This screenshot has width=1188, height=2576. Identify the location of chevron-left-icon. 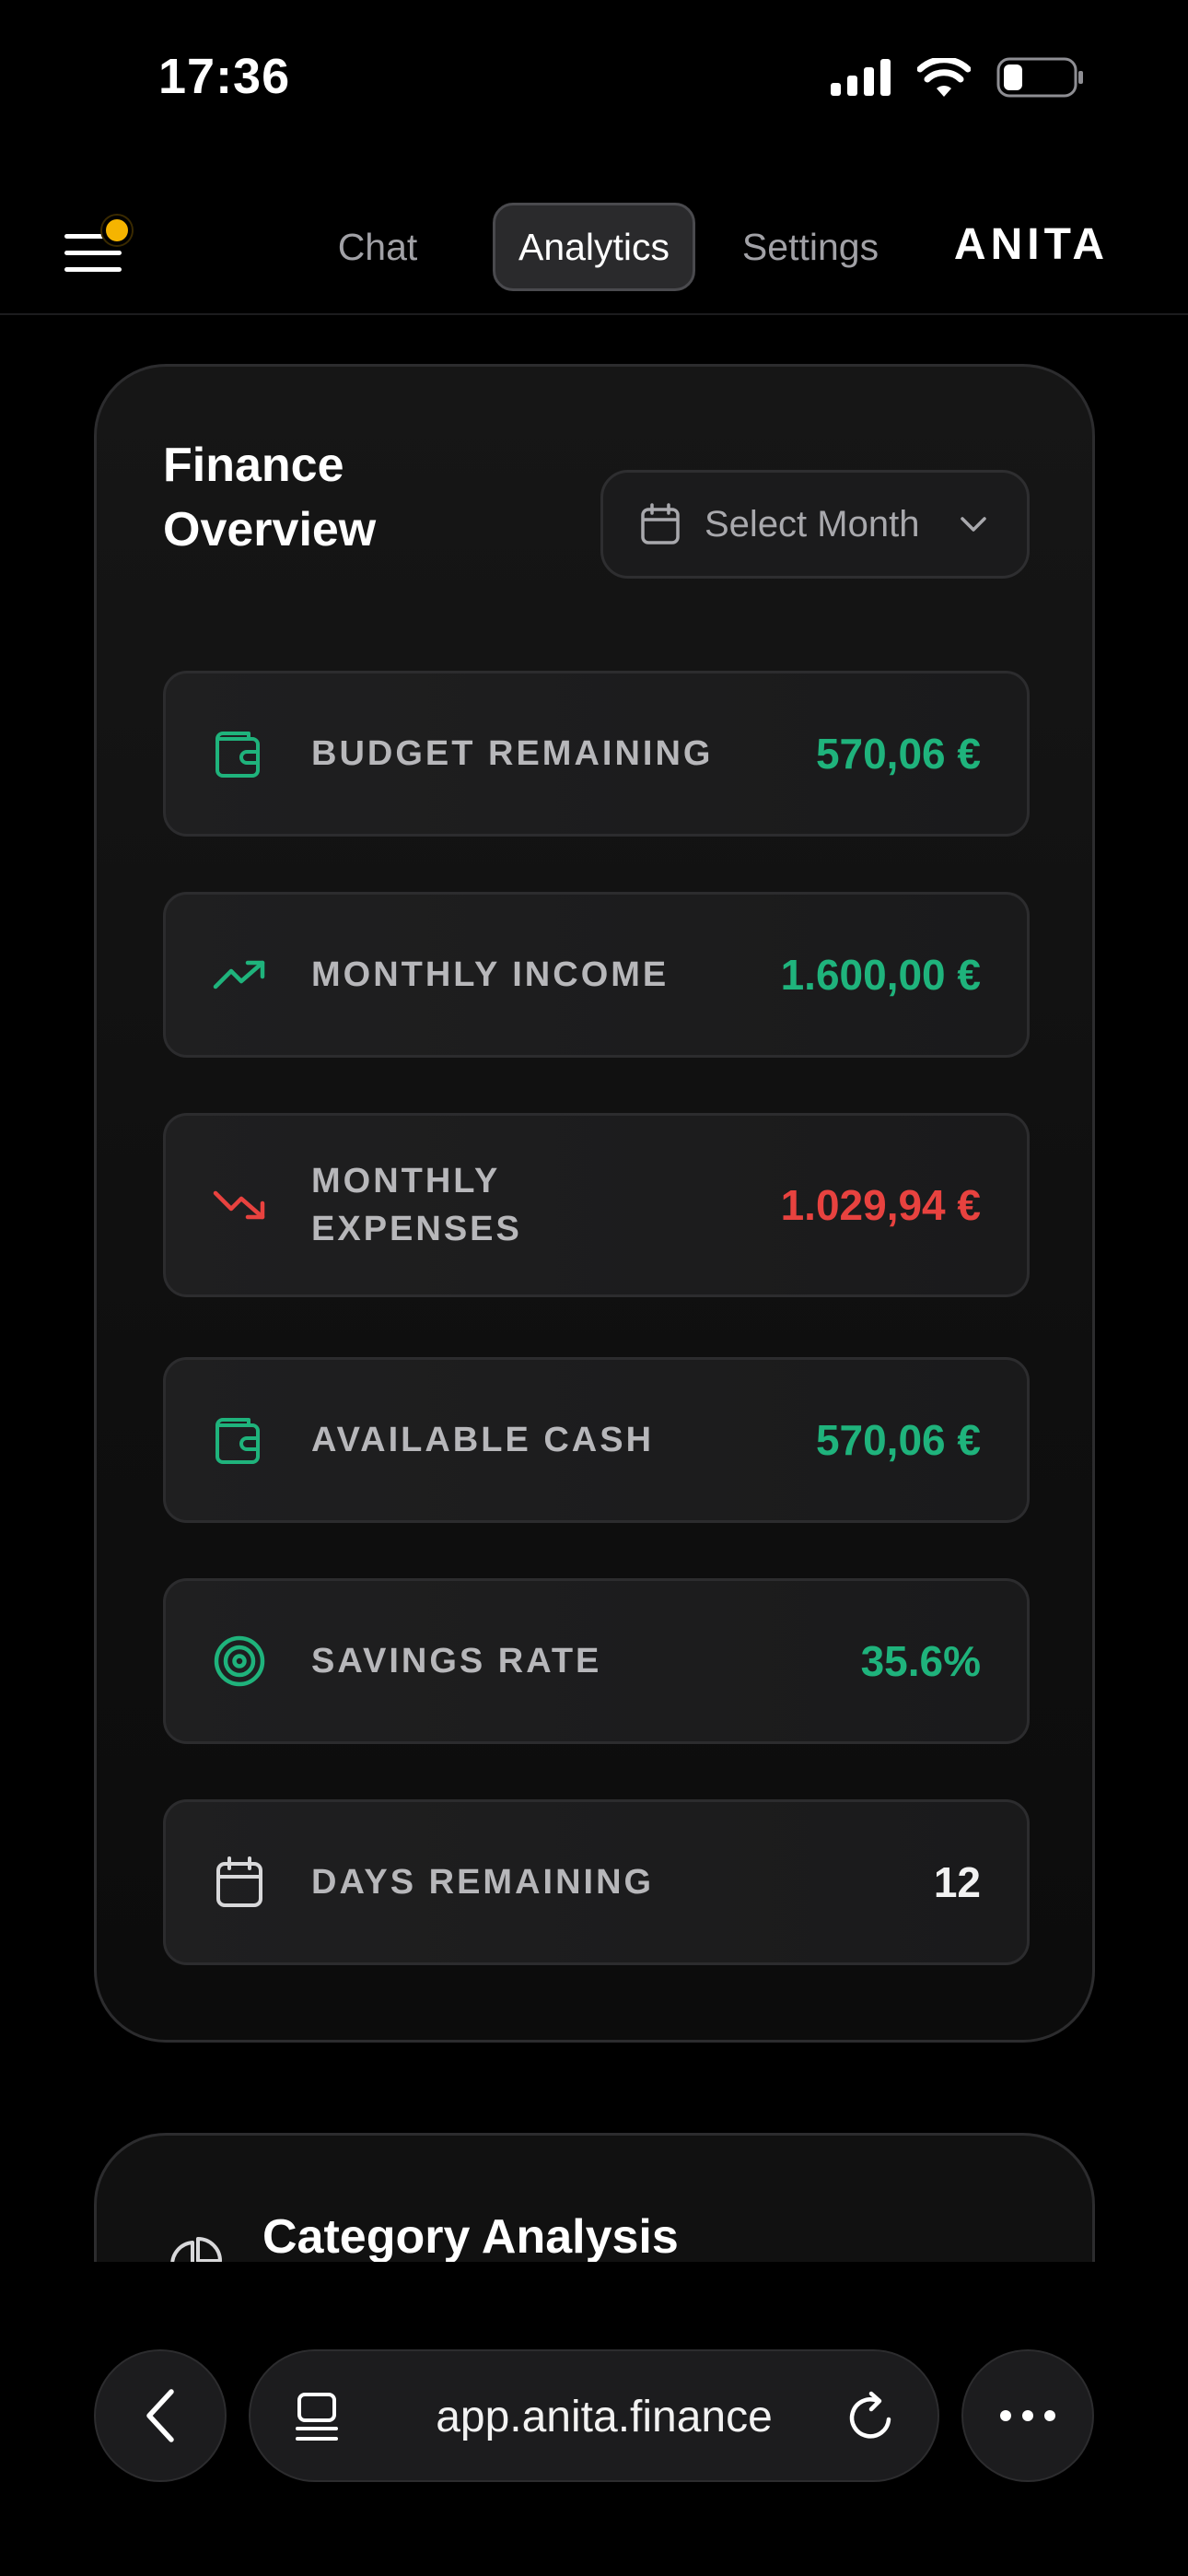
(160, 2415).